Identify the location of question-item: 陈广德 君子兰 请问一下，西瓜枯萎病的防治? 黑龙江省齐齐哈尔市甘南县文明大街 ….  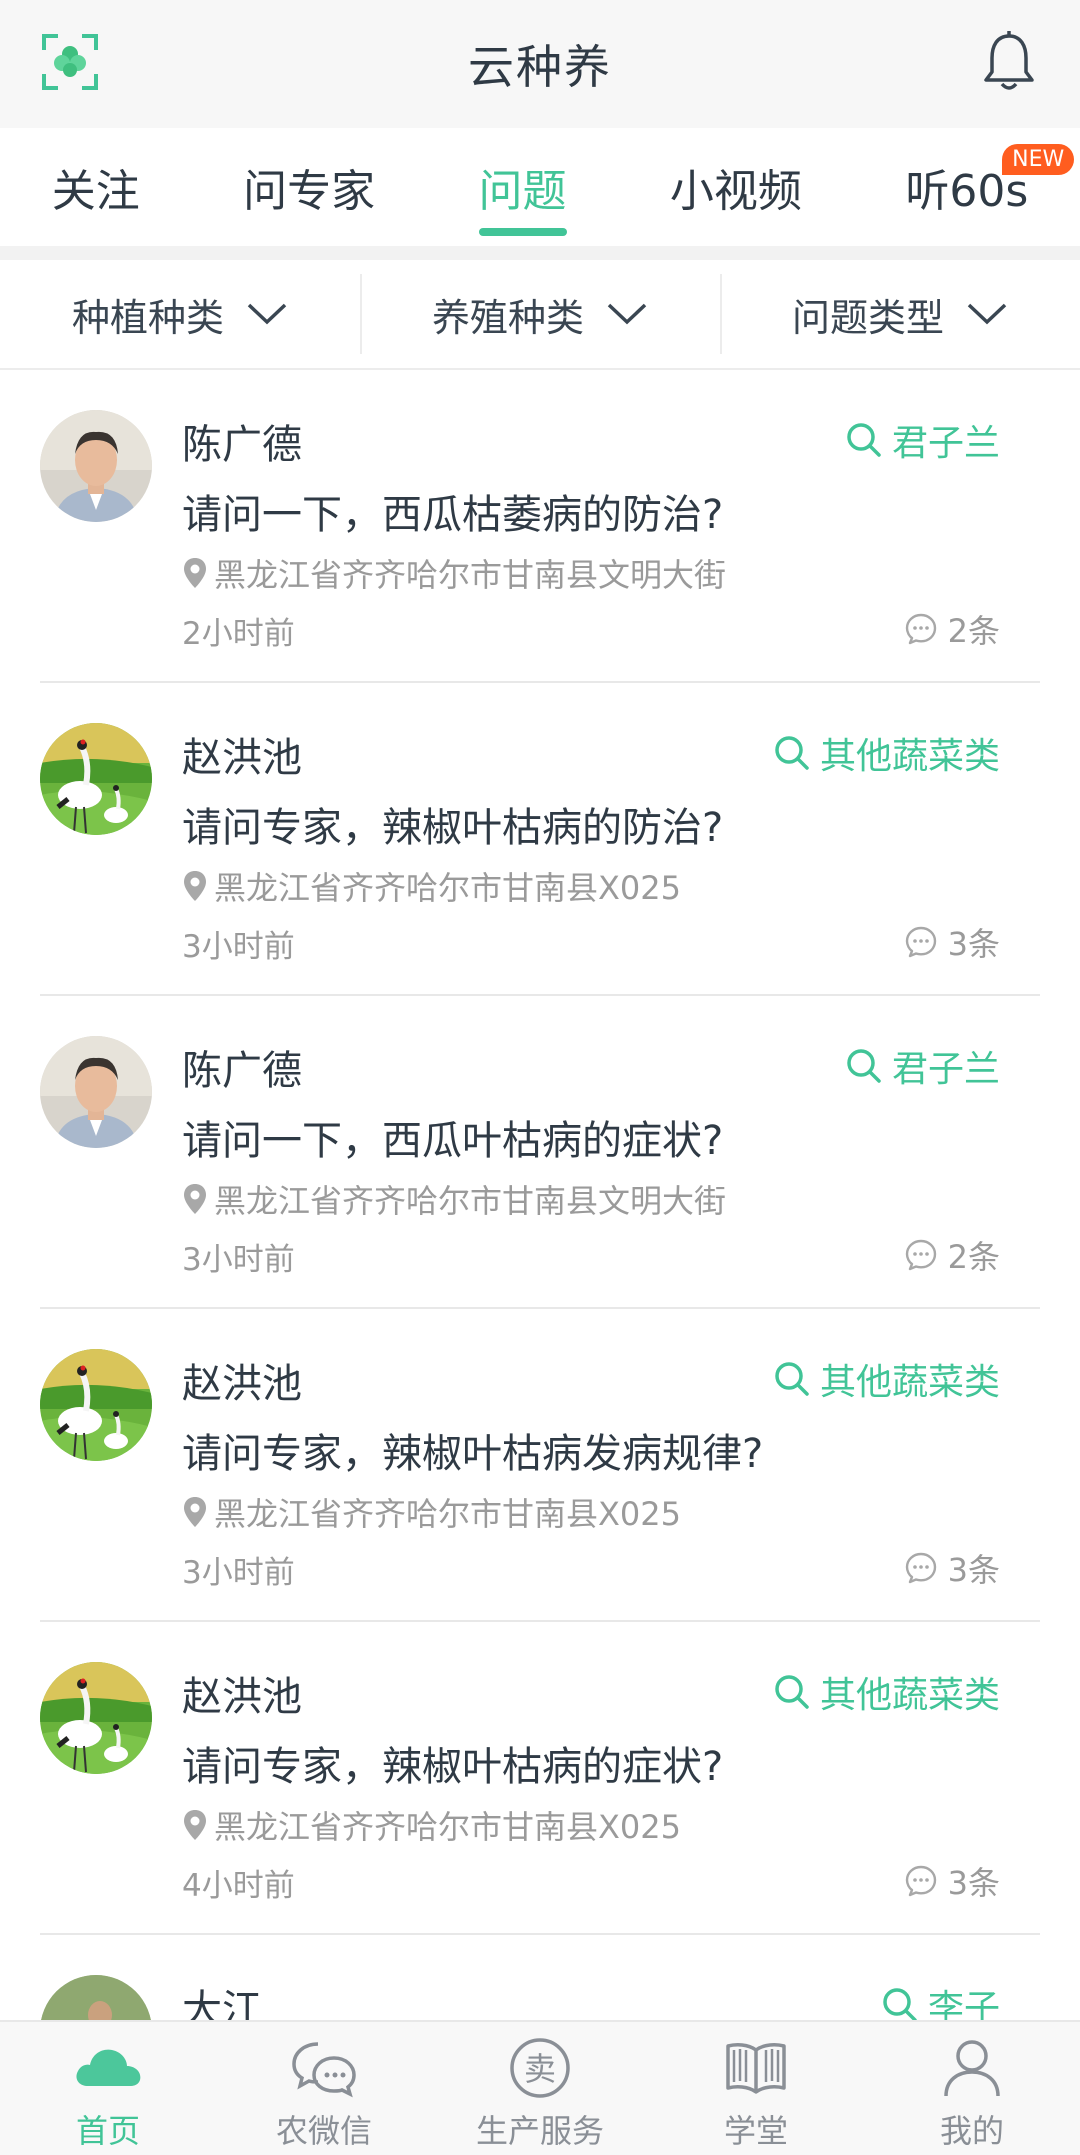
(540, 526).